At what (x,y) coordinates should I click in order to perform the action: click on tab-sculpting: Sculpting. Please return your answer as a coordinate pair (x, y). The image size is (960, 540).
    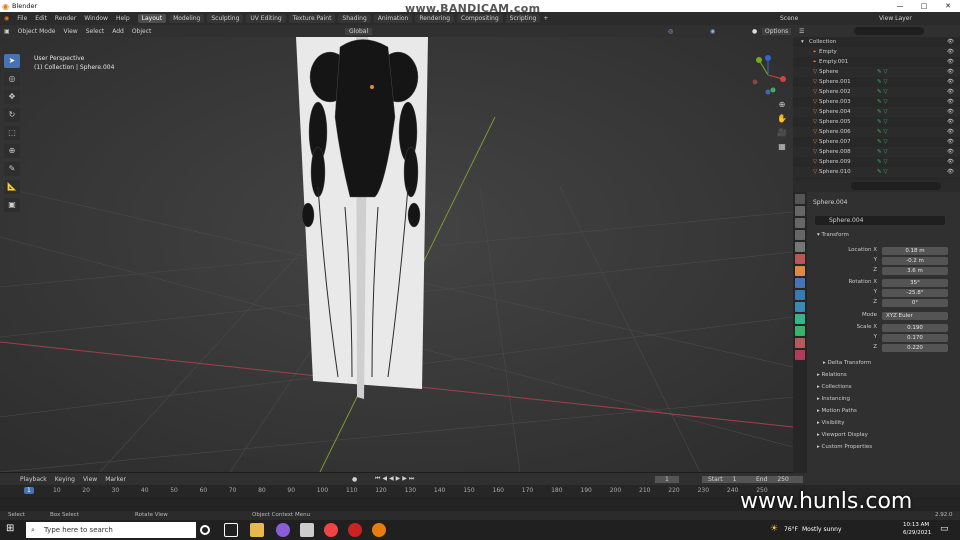
    Looking at the image, I should click on (225, 18).